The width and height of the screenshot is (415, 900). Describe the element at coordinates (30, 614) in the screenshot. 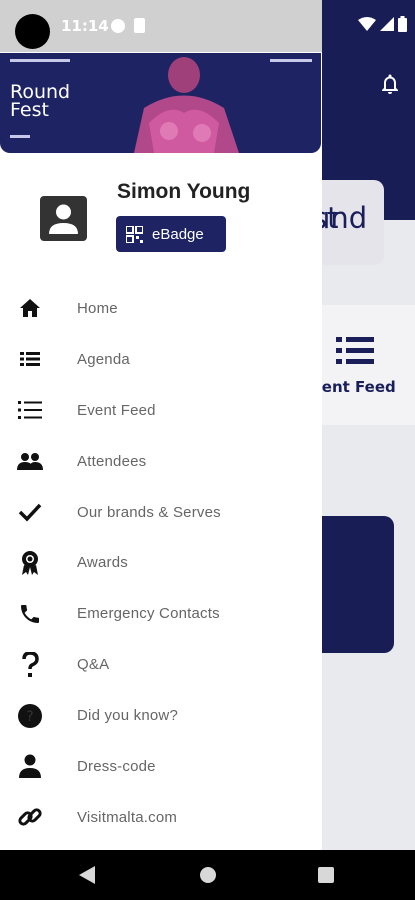

I see `phone-icon` at that location.